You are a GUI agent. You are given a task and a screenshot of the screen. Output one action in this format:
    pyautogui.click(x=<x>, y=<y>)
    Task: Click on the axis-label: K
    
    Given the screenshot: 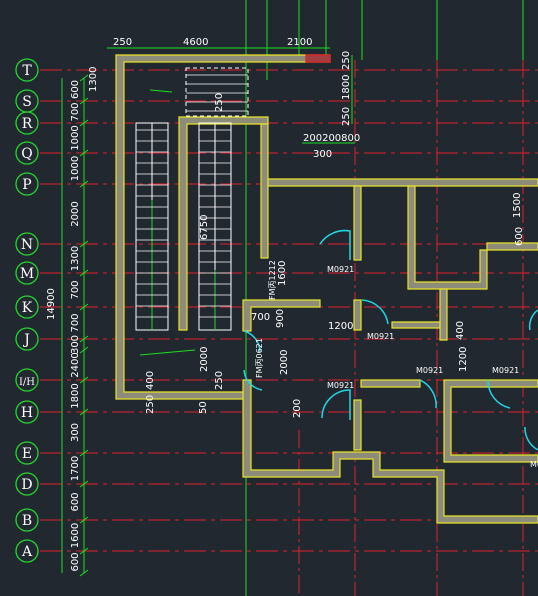 What is the action you would take?
    pyautogui.click(x=27, y=308)
    